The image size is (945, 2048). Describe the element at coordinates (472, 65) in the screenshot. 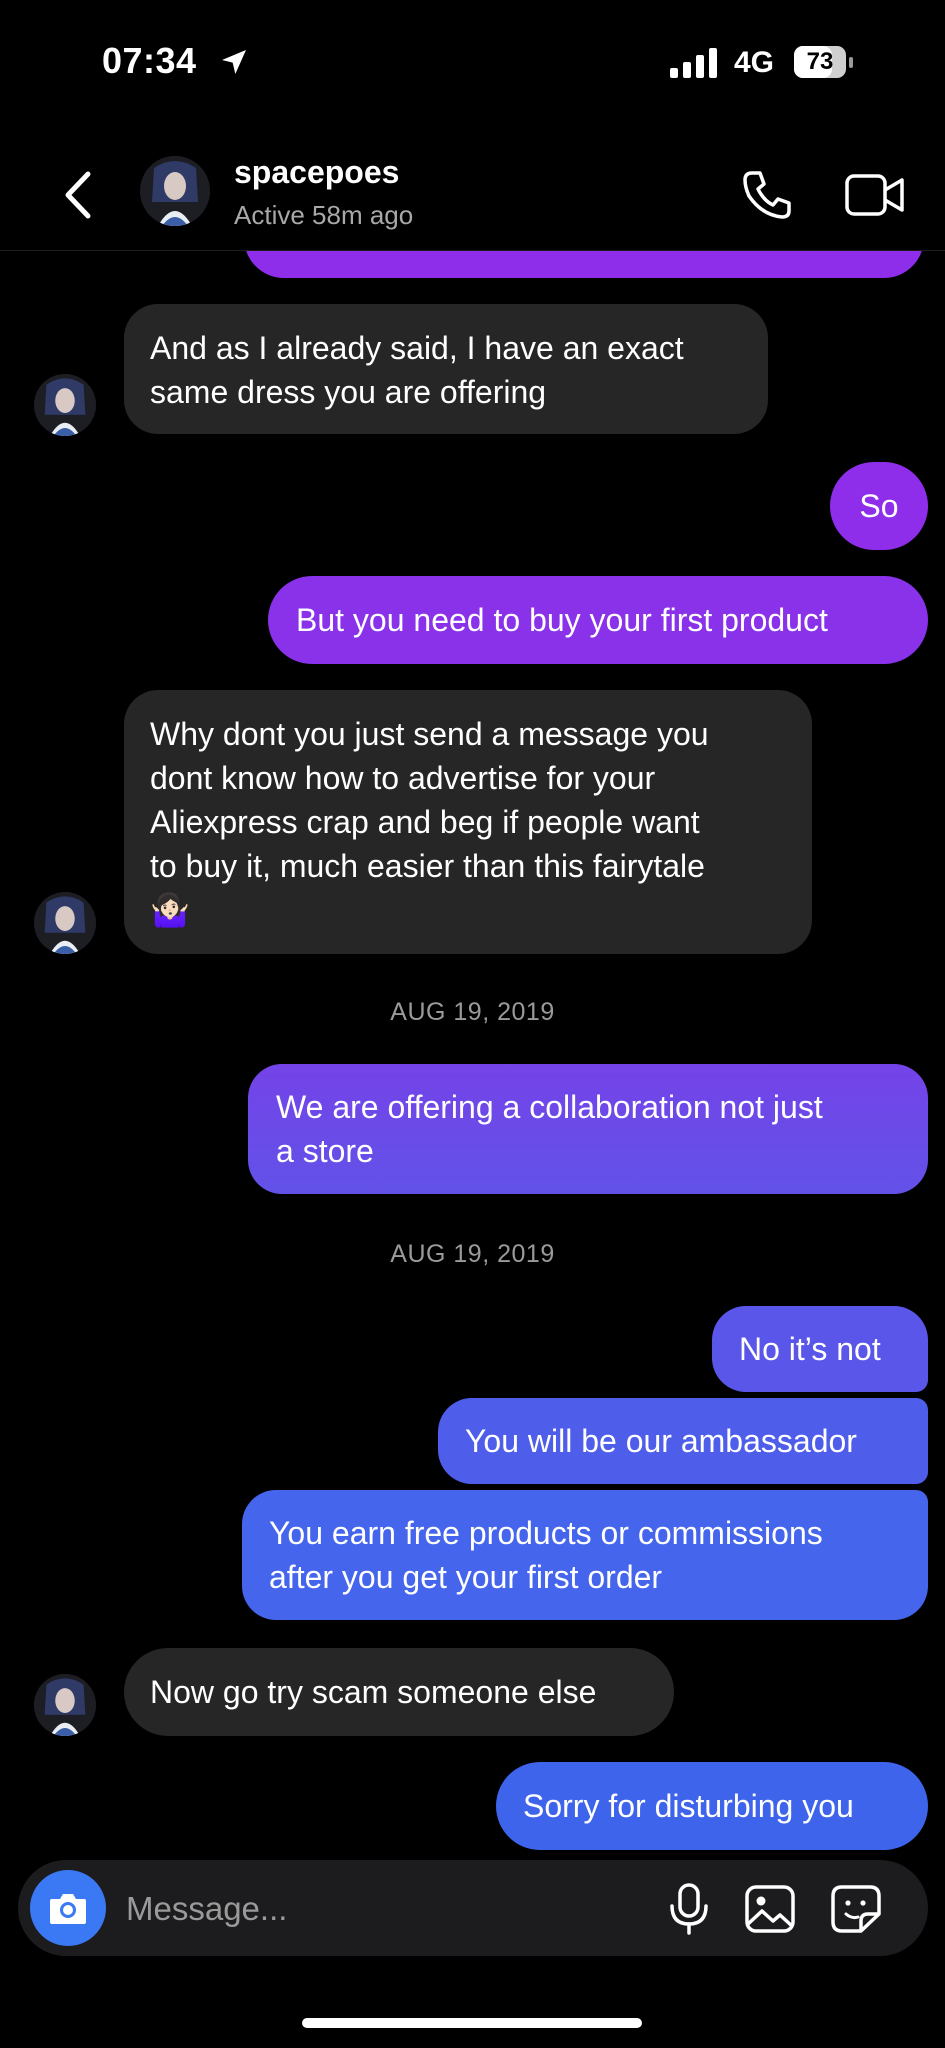

I see `status-bar: 07:34 4G 73` at that location.